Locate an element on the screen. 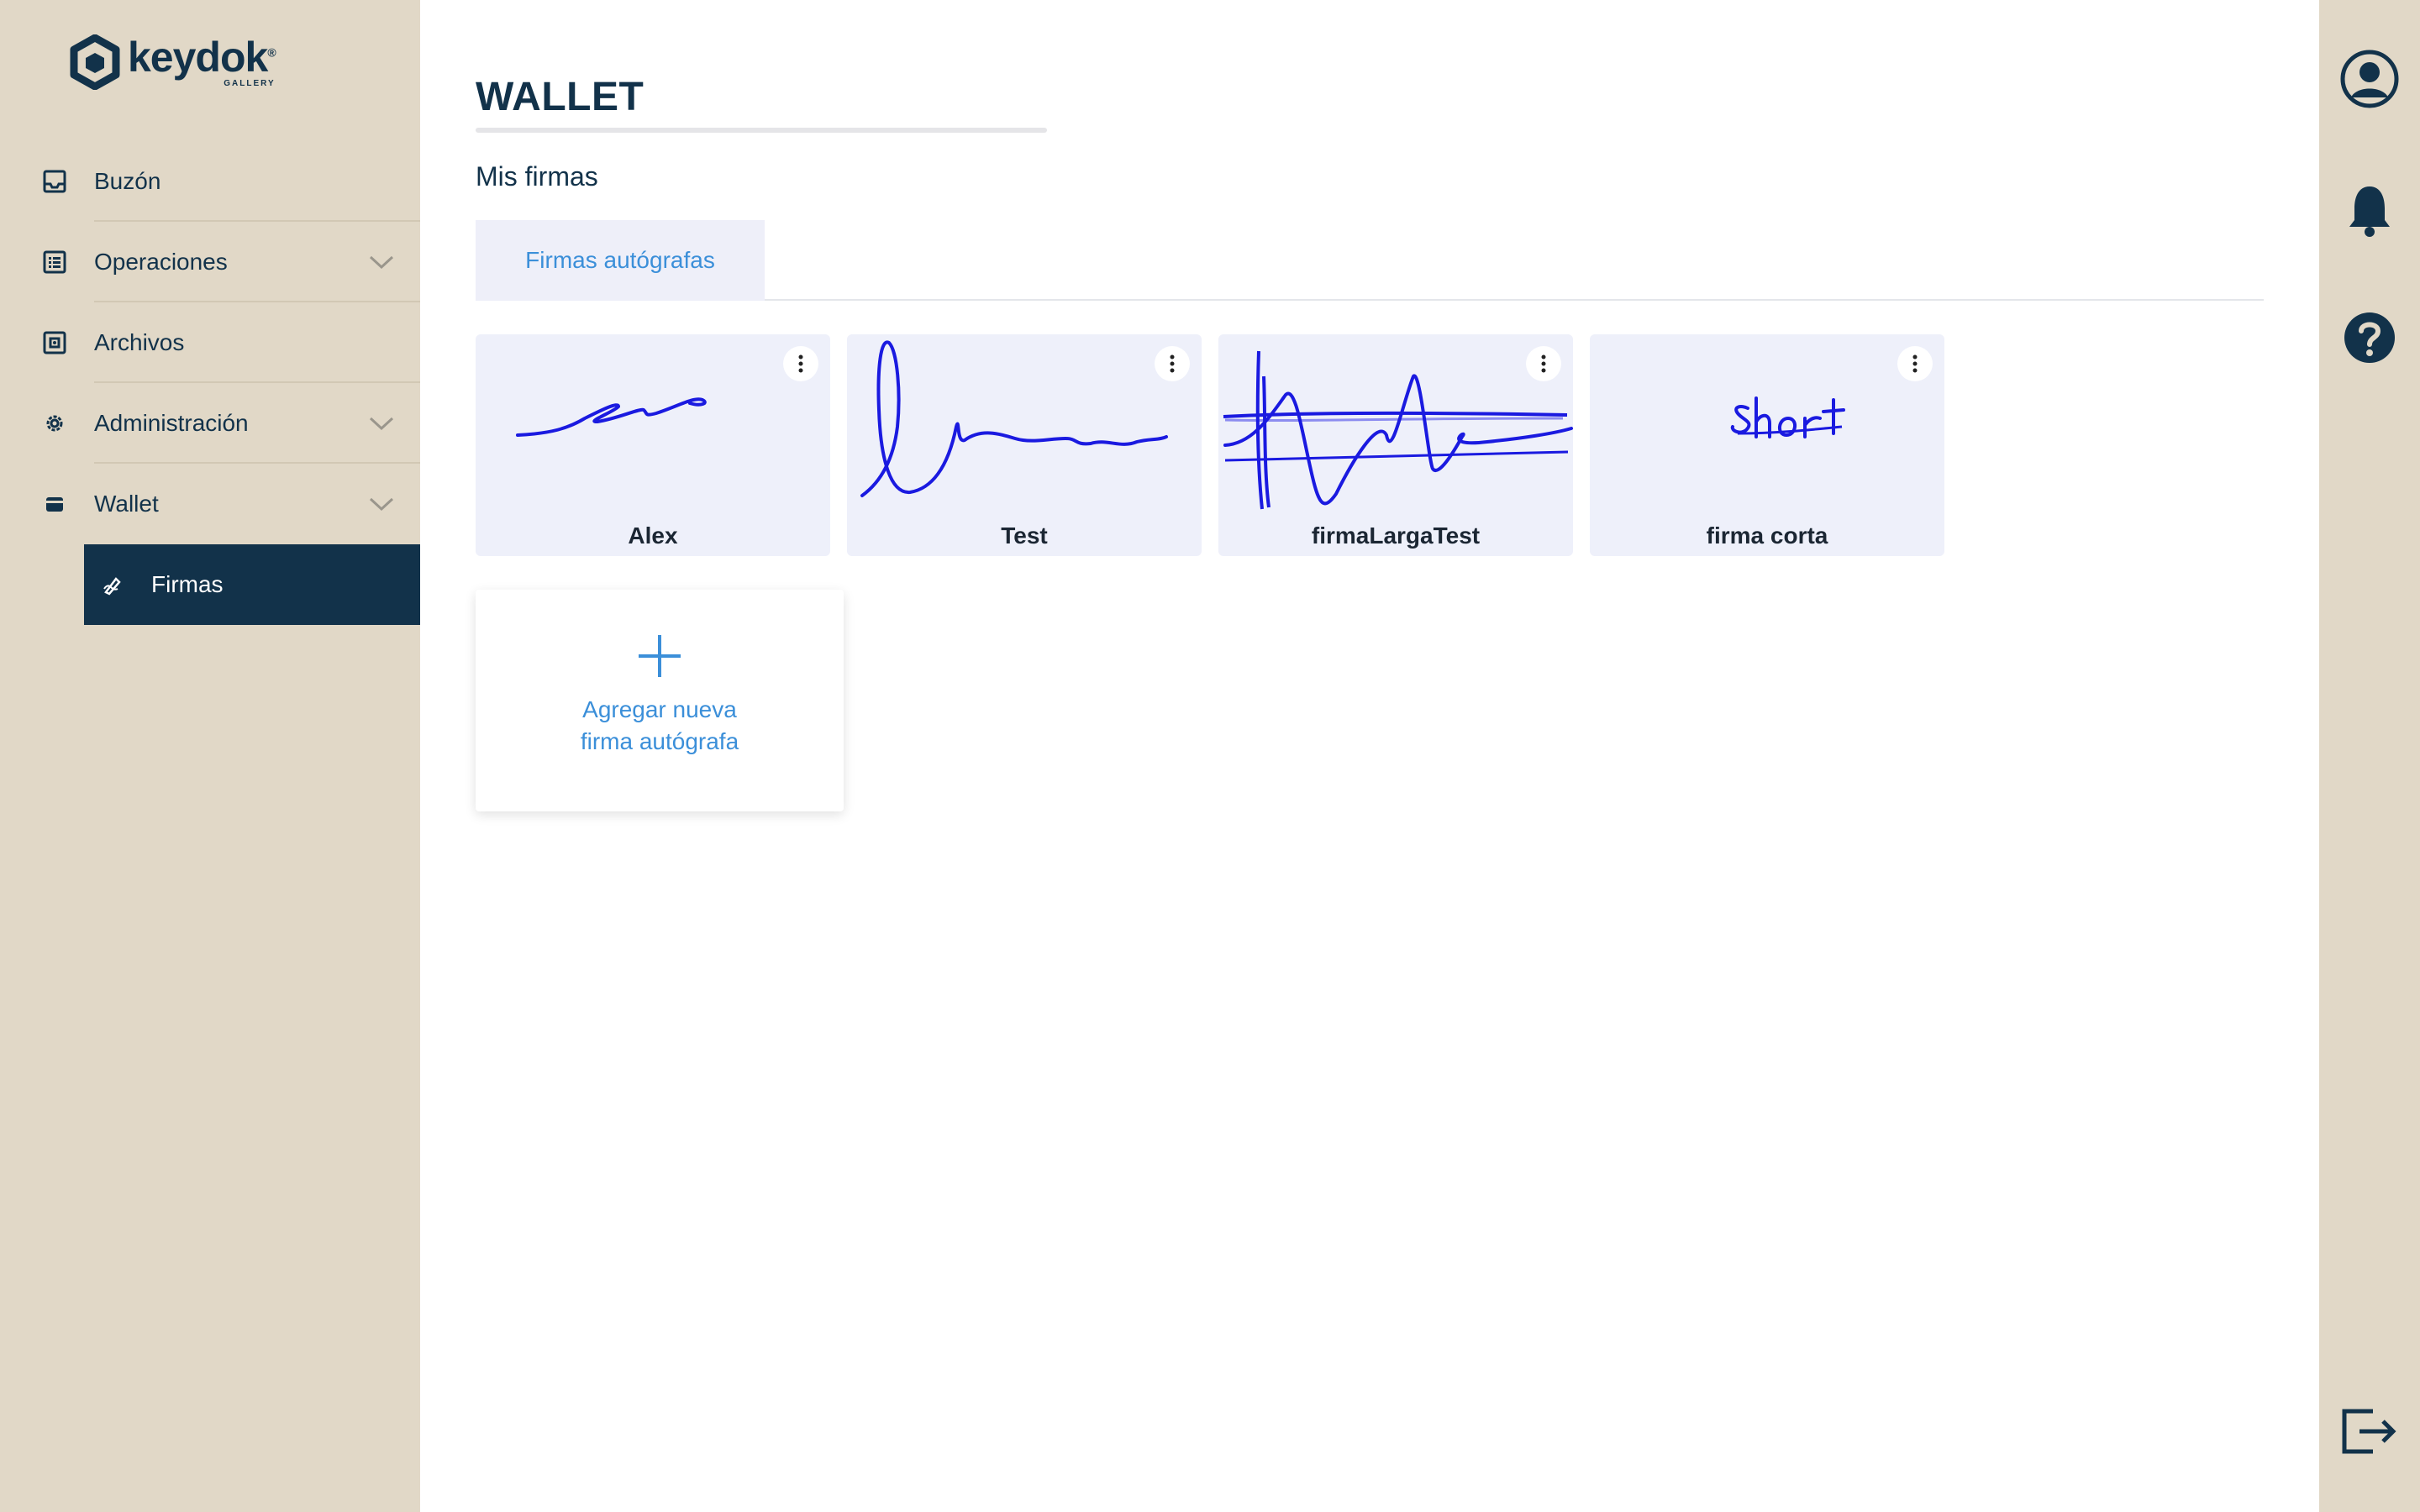 The image size is (2420, 1512). bell-icon is located at coordinates (2369, 211).